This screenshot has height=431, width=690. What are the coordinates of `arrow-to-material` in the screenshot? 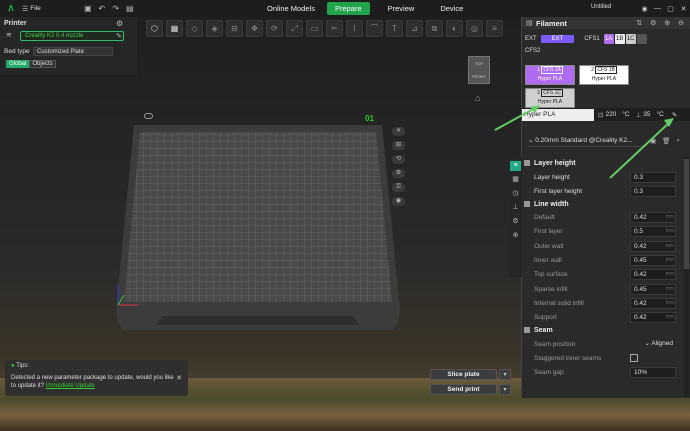 It's located at (516, 118).